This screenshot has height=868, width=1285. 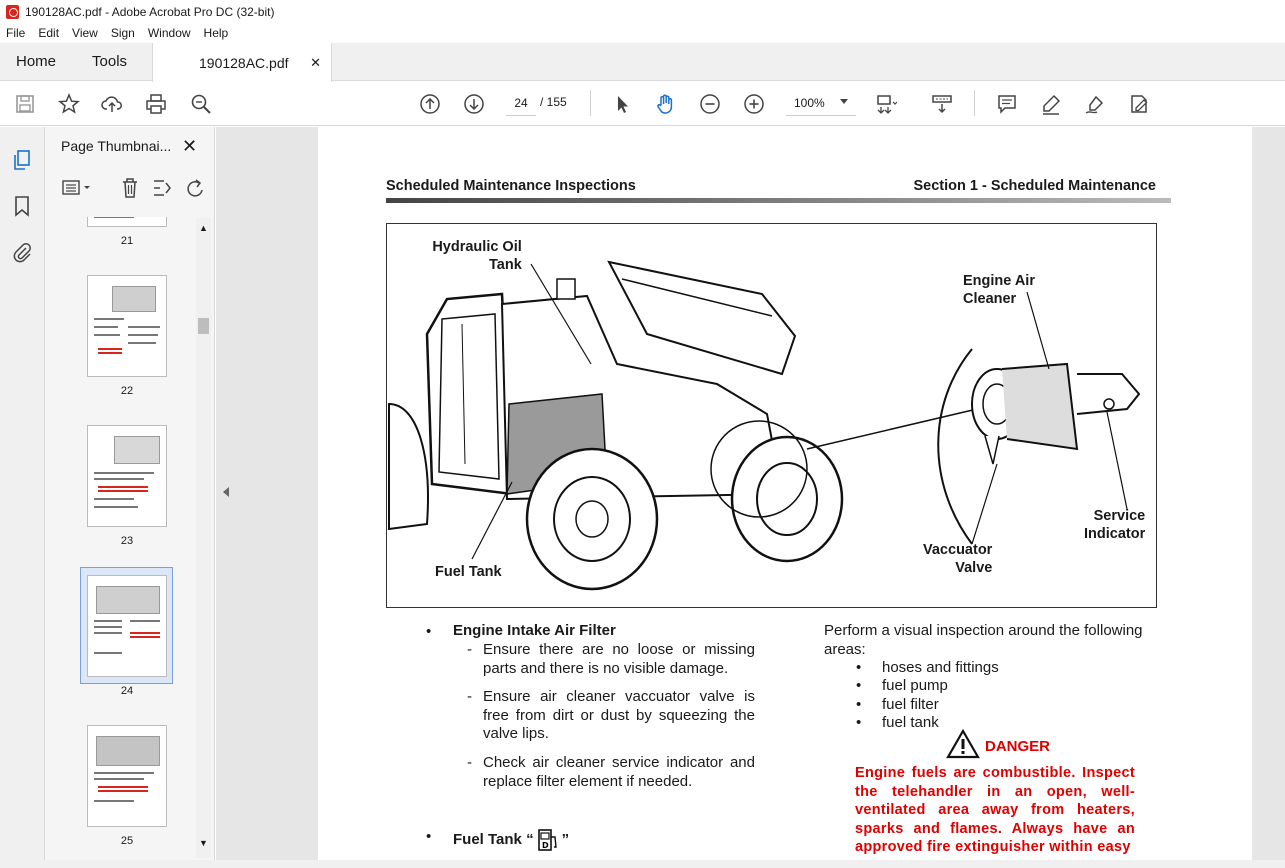 I want to click on next-page-icon, so click(x=474, y=104).